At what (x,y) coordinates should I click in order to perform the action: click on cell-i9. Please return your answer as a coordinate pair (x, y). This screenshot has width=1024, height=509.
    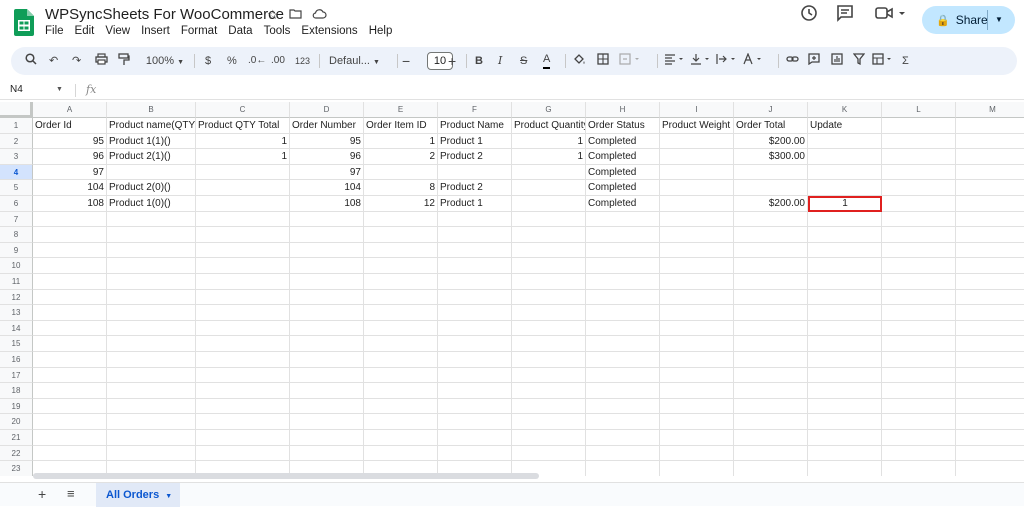
    Looking at the image, I should click on (697, 250).